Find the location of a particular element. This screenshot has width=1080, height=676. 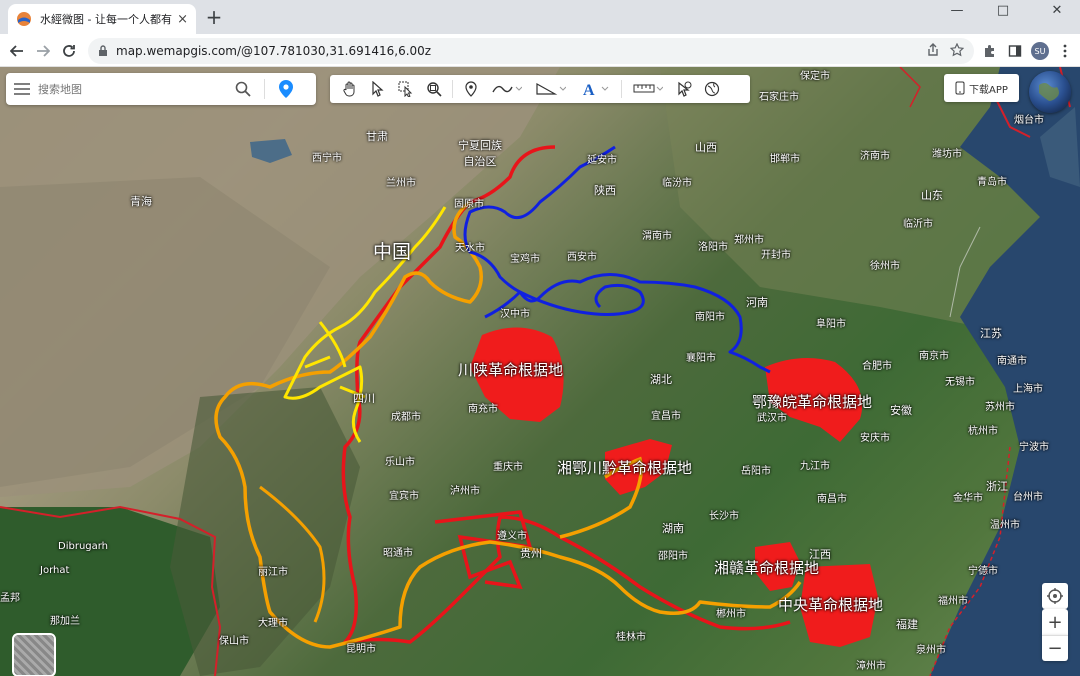

city-label: 大理市 is located at coordinates (273, 623).